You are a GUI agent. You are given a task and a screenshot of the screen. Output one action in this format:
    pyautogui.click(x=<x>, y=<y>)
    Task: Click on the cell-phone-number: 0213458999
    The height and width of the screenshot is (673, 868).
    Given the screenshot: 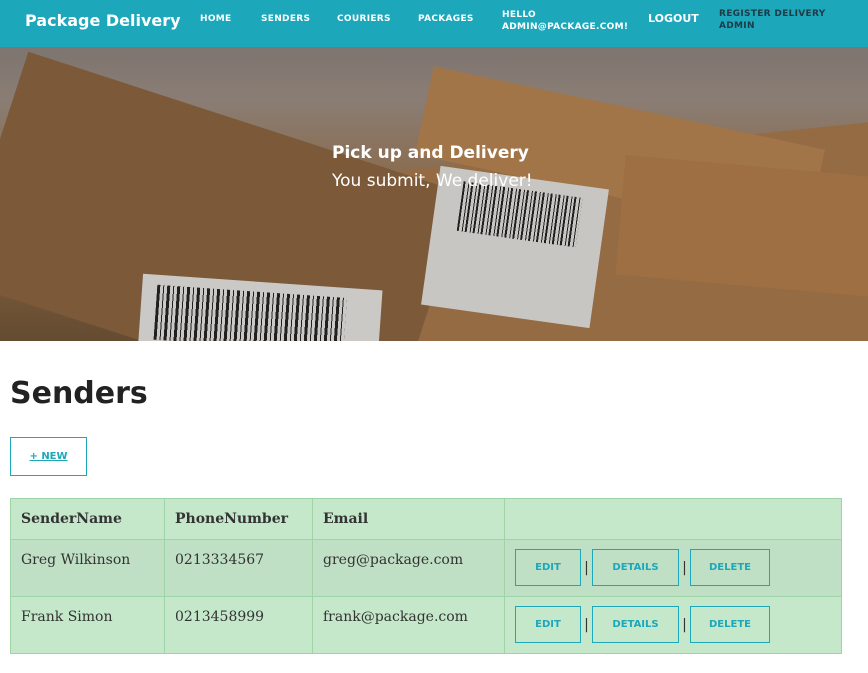 What is the action you would take?
    pyautogui.click(x=238, y=625)
    